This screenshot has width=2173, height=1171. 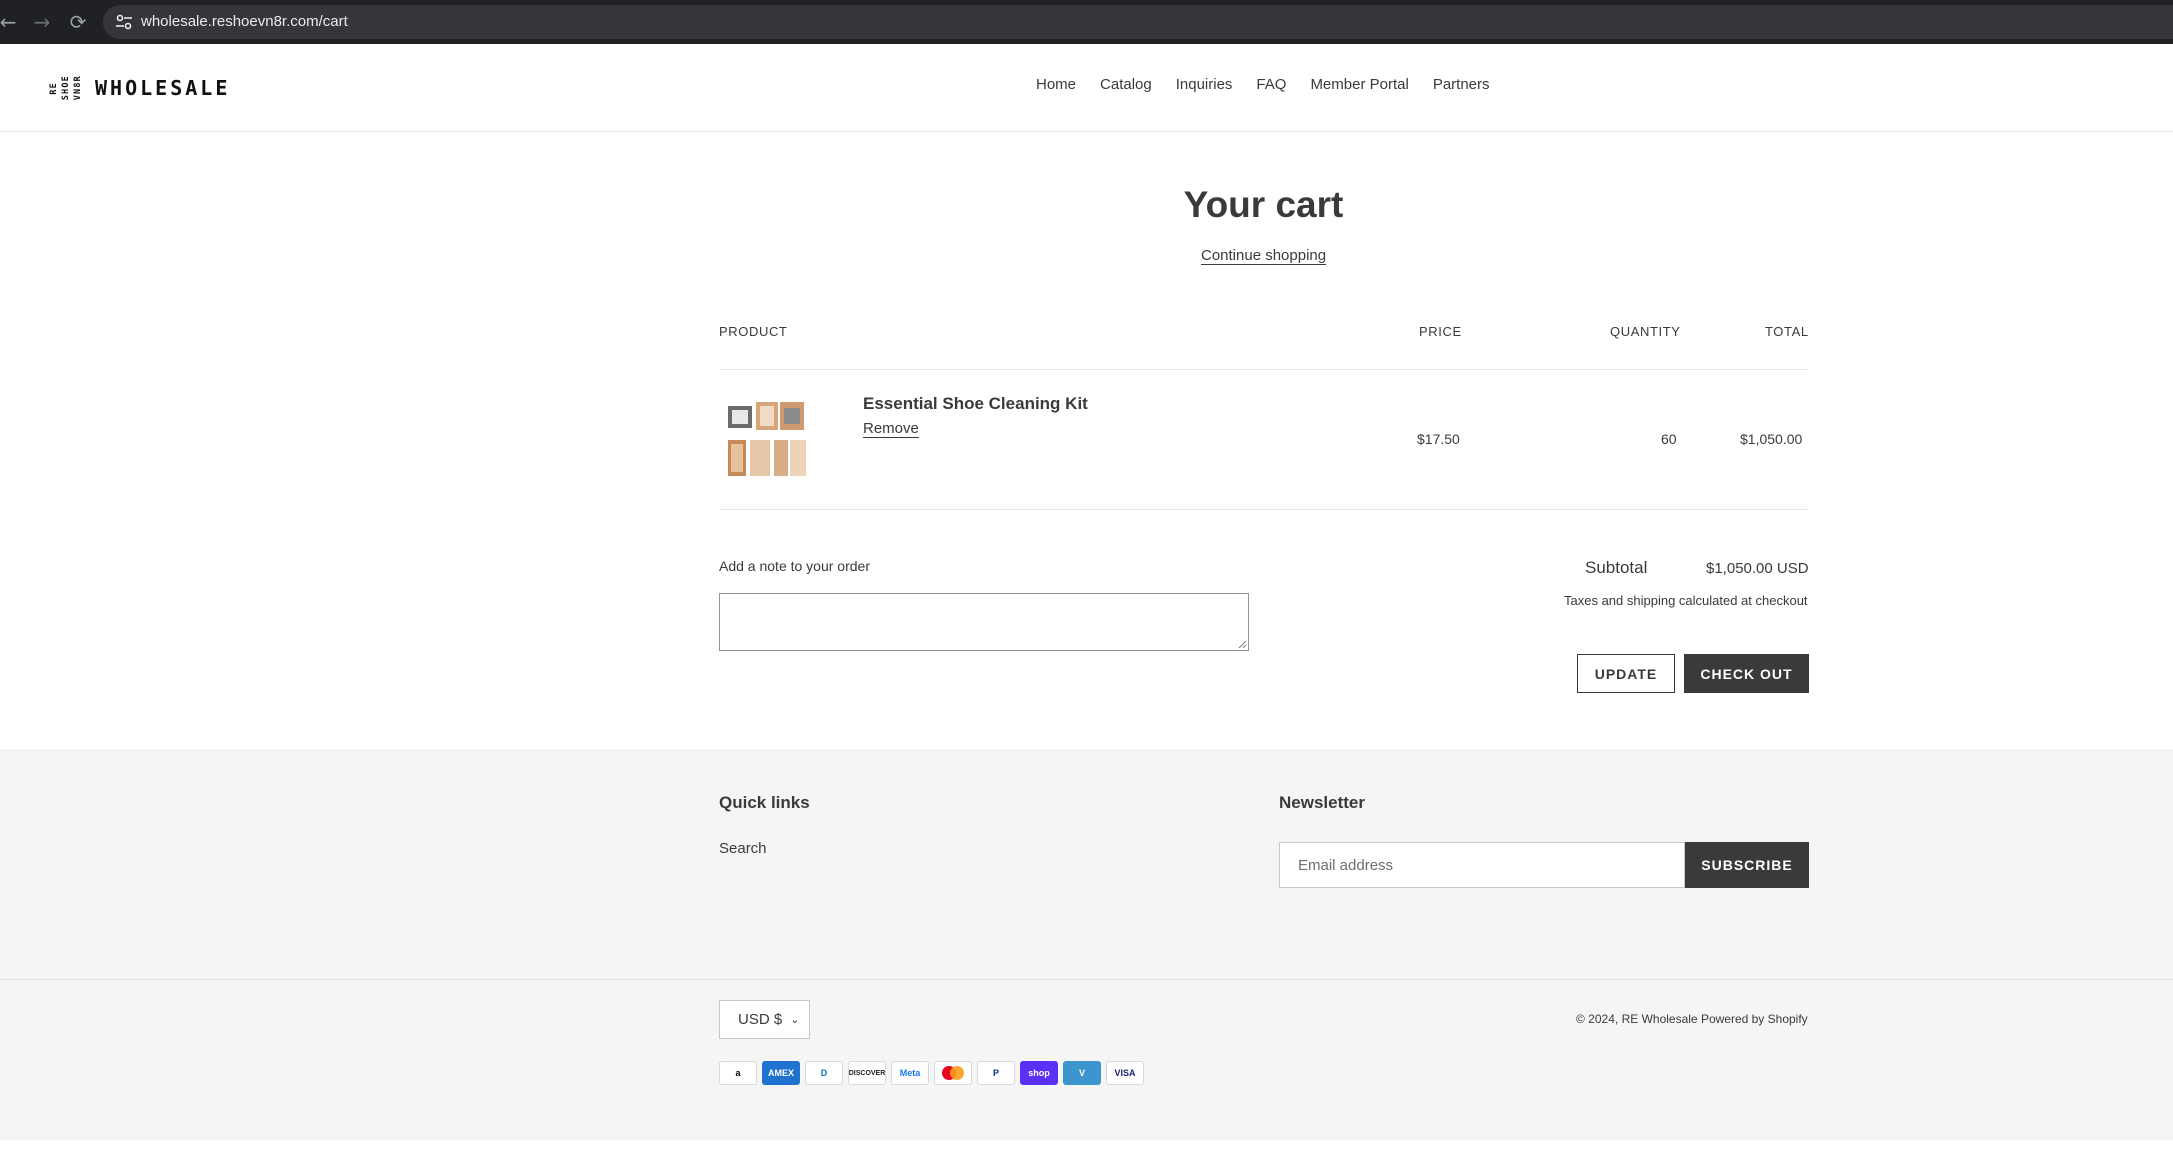 What do you see at coordinates (1438, 439) in the screenshot?
I see `item-price: $17.50` at bounding box center [1438, 439].